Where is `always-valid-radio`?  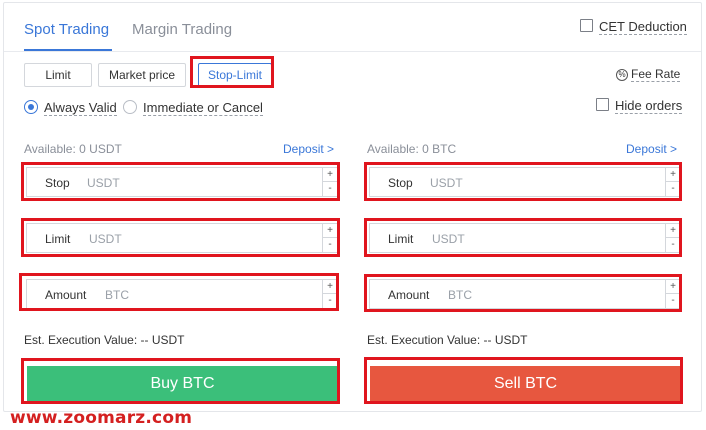
always-valid-radio is located at coordinates (31, 107).